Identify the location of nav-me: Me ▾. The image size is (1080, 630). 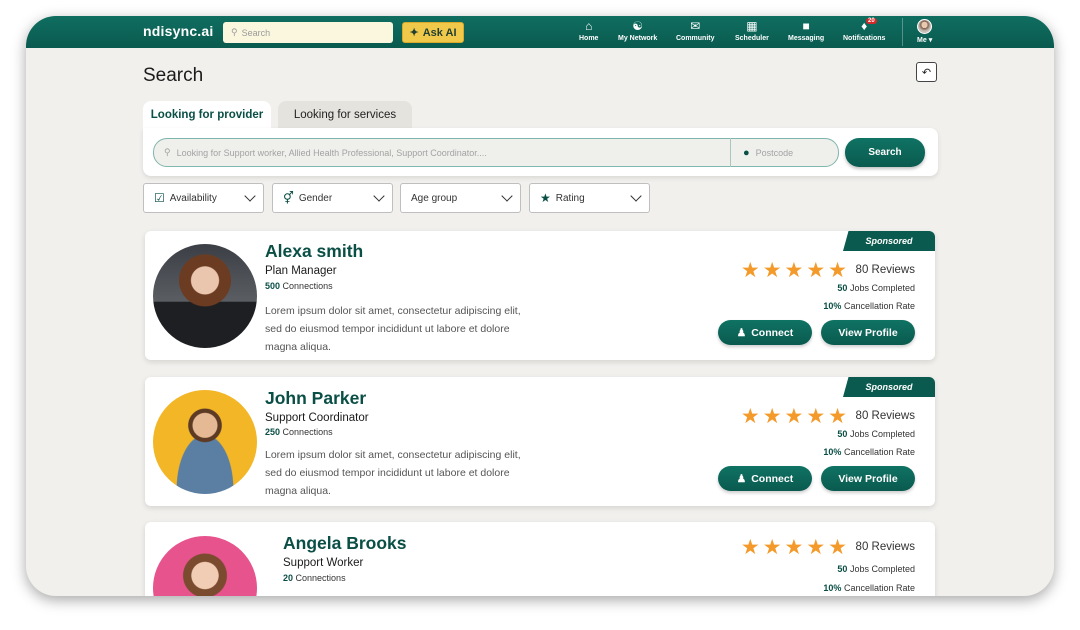
(924, 31).